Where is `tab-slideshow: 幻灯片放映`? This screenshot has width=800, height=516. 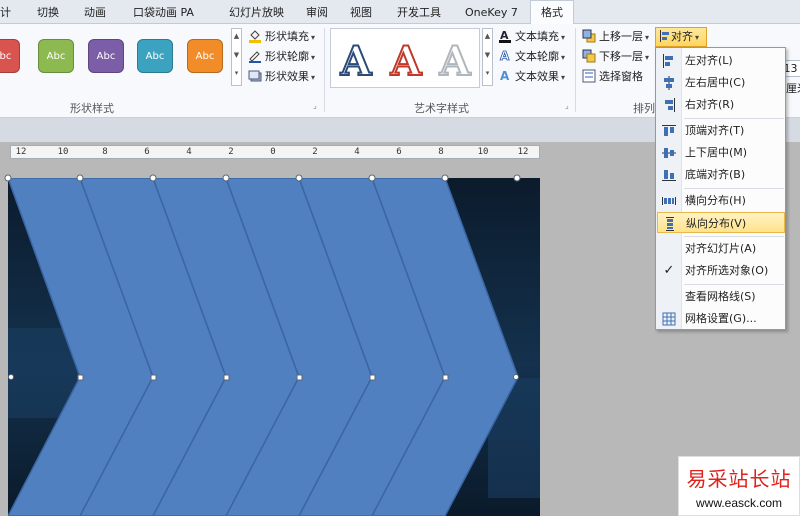 tab-slideshow: 幻灯片放映 is located at coordinates (256, 14).